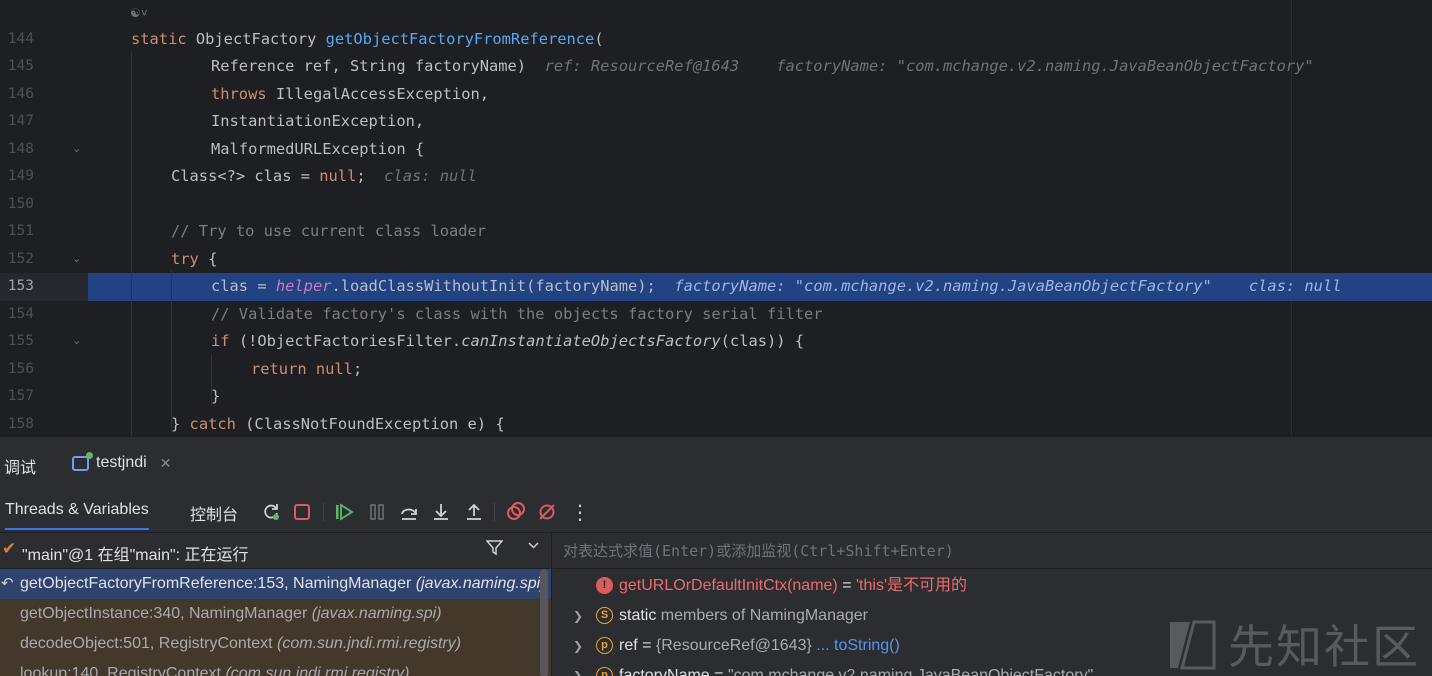 This screenshot has height=676, width=1432. I want to click on variable-value: {ResourceRef@1643}, so click(733, 645).